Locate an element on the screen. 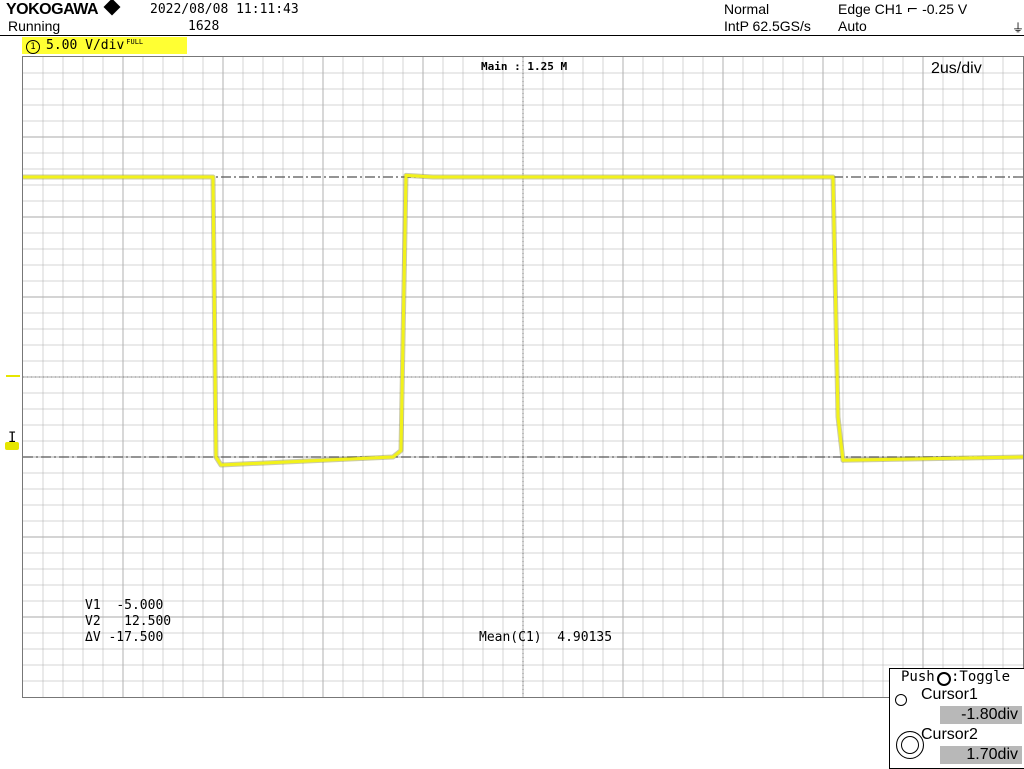  acq-mode: Normal is located at coordinates (747, 9).